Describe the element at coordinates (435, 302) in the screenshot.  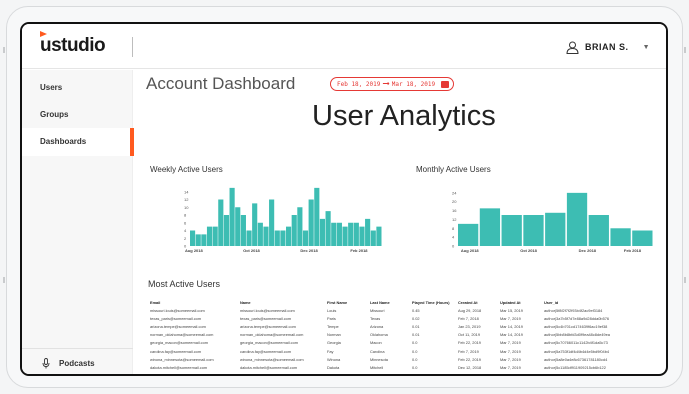
I see `column-header: Played Time (Hours)` at that location.